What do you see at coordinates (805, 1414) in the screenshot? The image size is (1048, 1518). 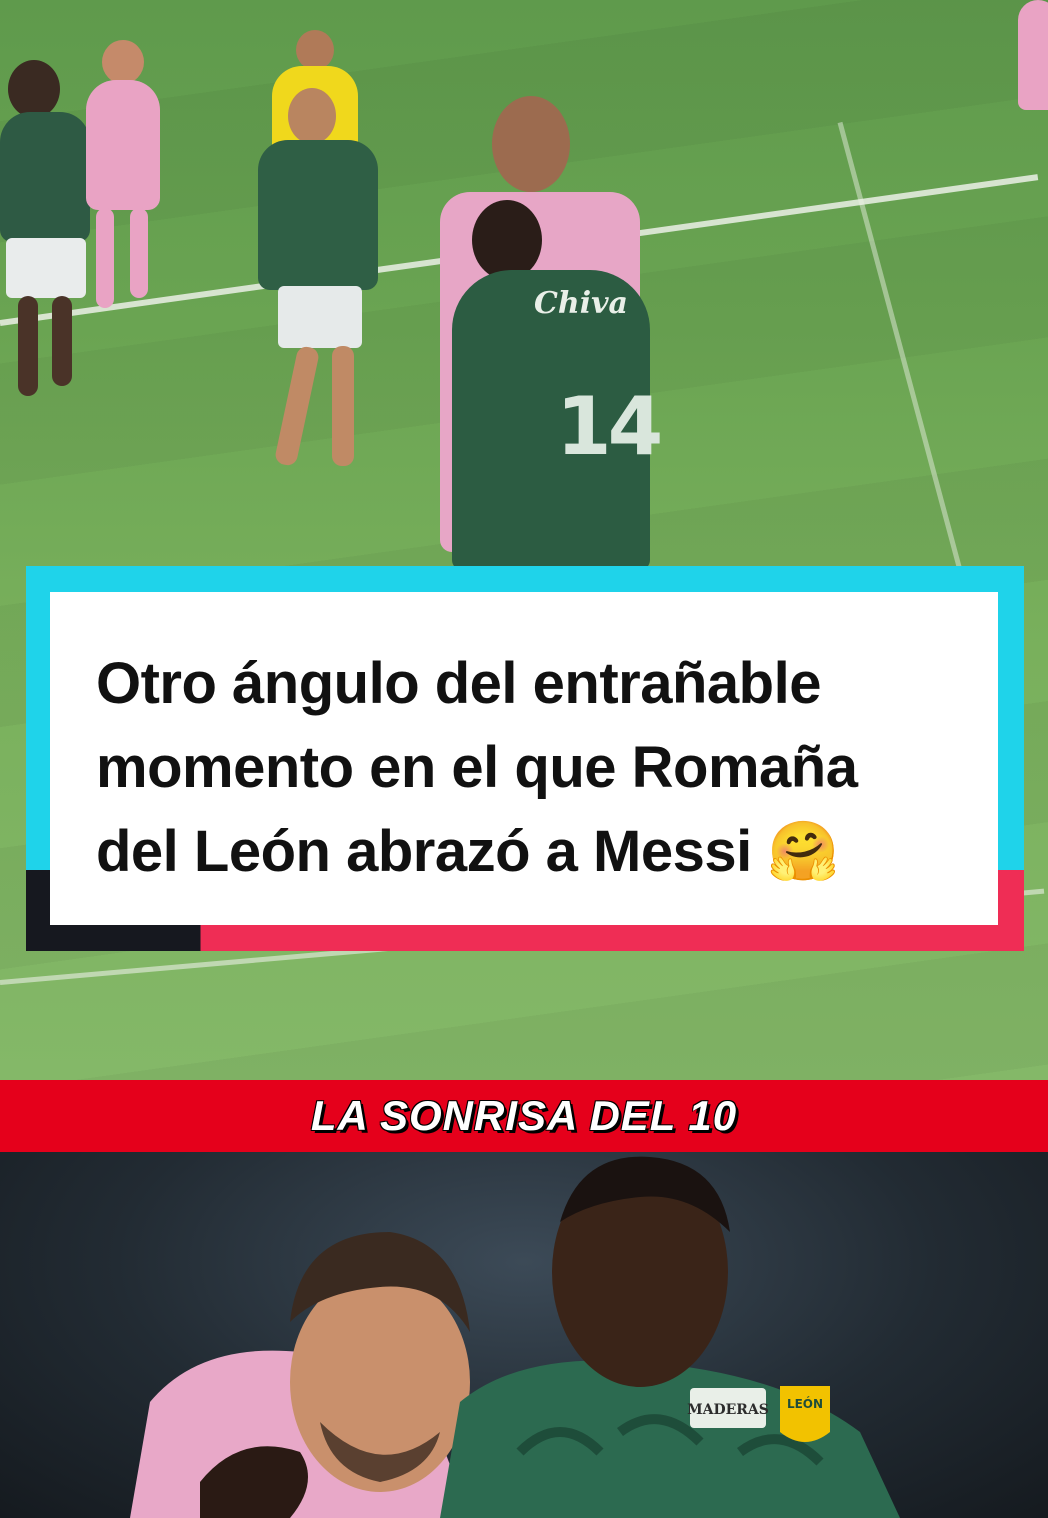 I see `leon-crest-icon` at bounding box center [805, 1414].